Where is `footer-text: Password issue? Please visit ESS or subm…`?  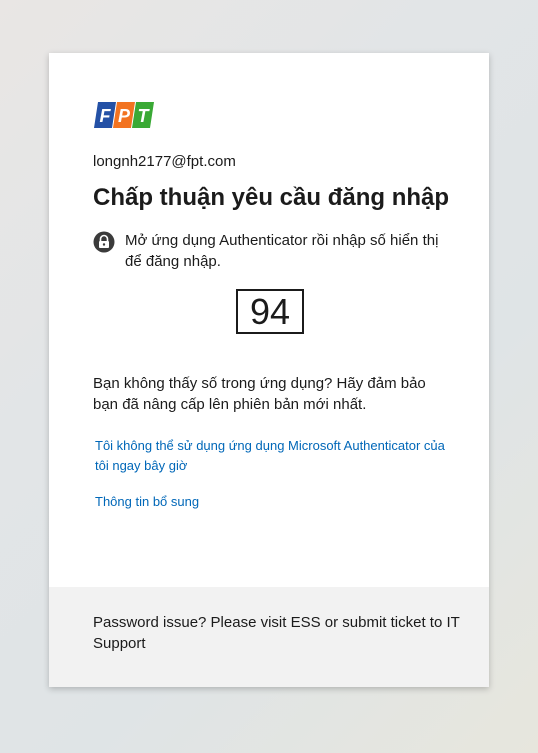
footer-text: Password issue? Please visit ESS or subm… is located at coordinates (276, 633).